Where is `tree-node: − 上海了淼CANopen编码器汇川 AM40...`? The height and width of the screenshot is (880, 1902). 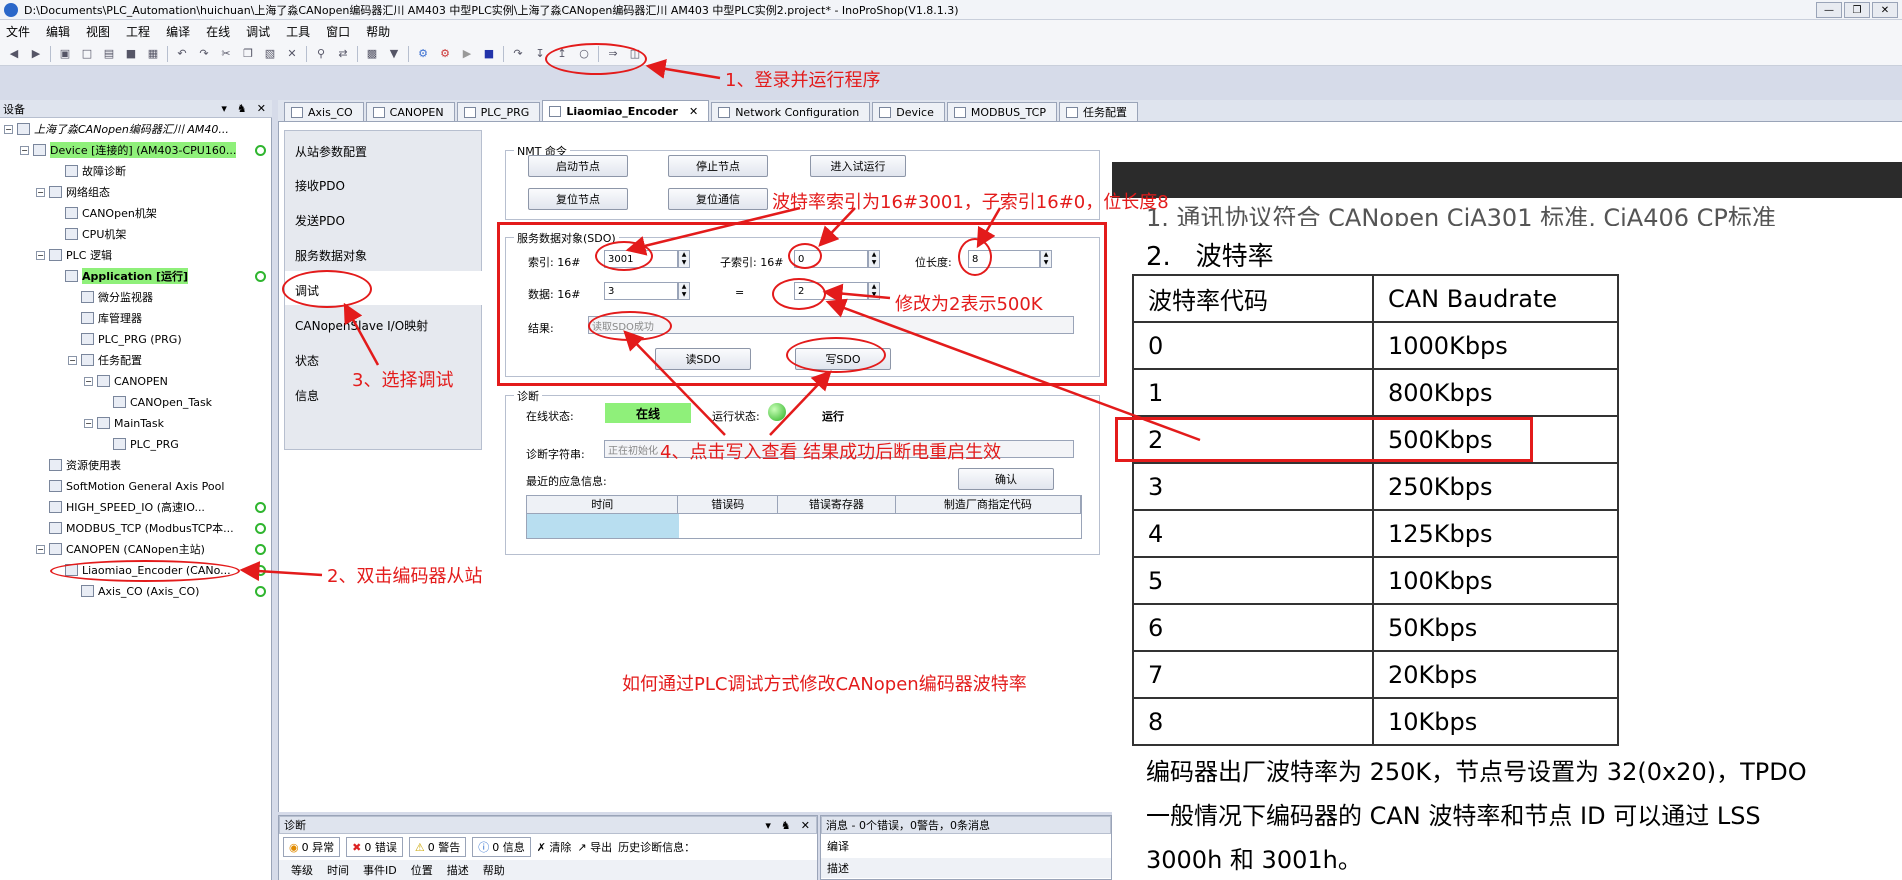 tree-node: − 上海了淼CANopen编码器汇川 AM40... is located at coordinates (135, 129).